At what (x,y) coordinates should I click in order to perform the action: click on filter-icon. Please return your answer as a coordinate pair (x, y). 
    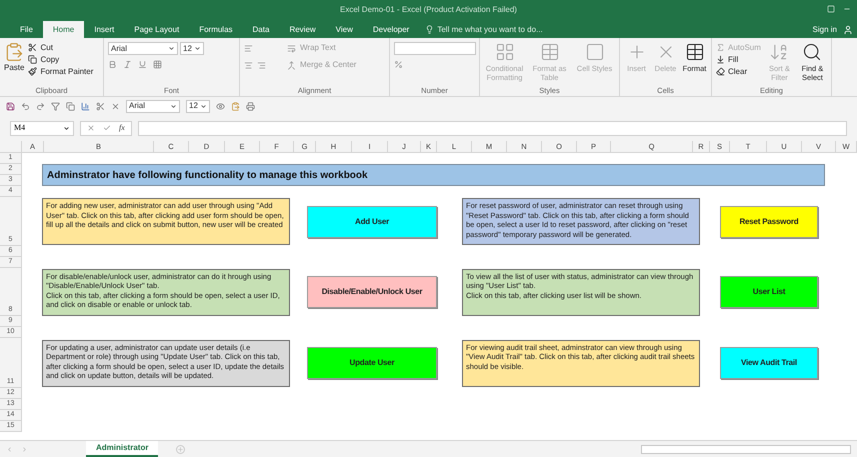
    Looking at the image, I should click on (55, 106).